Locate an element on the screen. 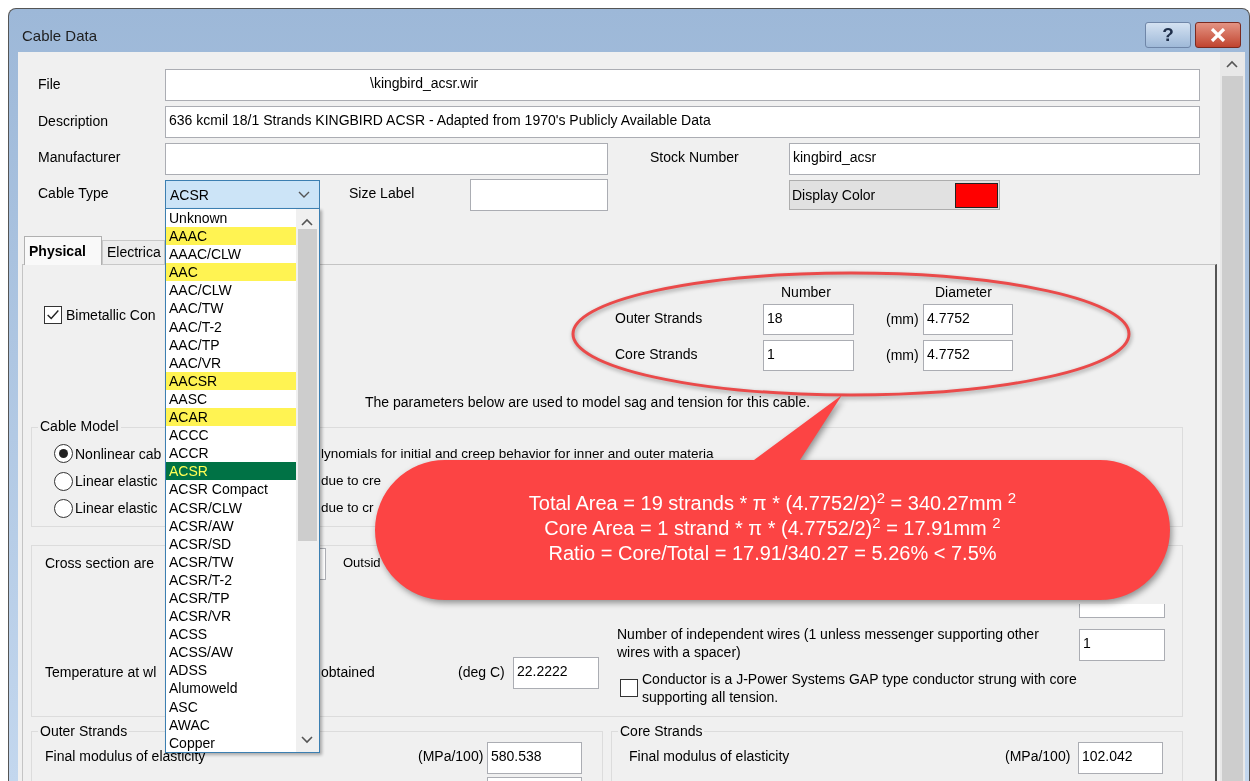 Image resolution: width=1250 pixels, height=781 pixels. checkbox-label: Conductor is a J-Power Systems GAP type conductor strung with core supporting all tension. is located at coordinates (860, 688).